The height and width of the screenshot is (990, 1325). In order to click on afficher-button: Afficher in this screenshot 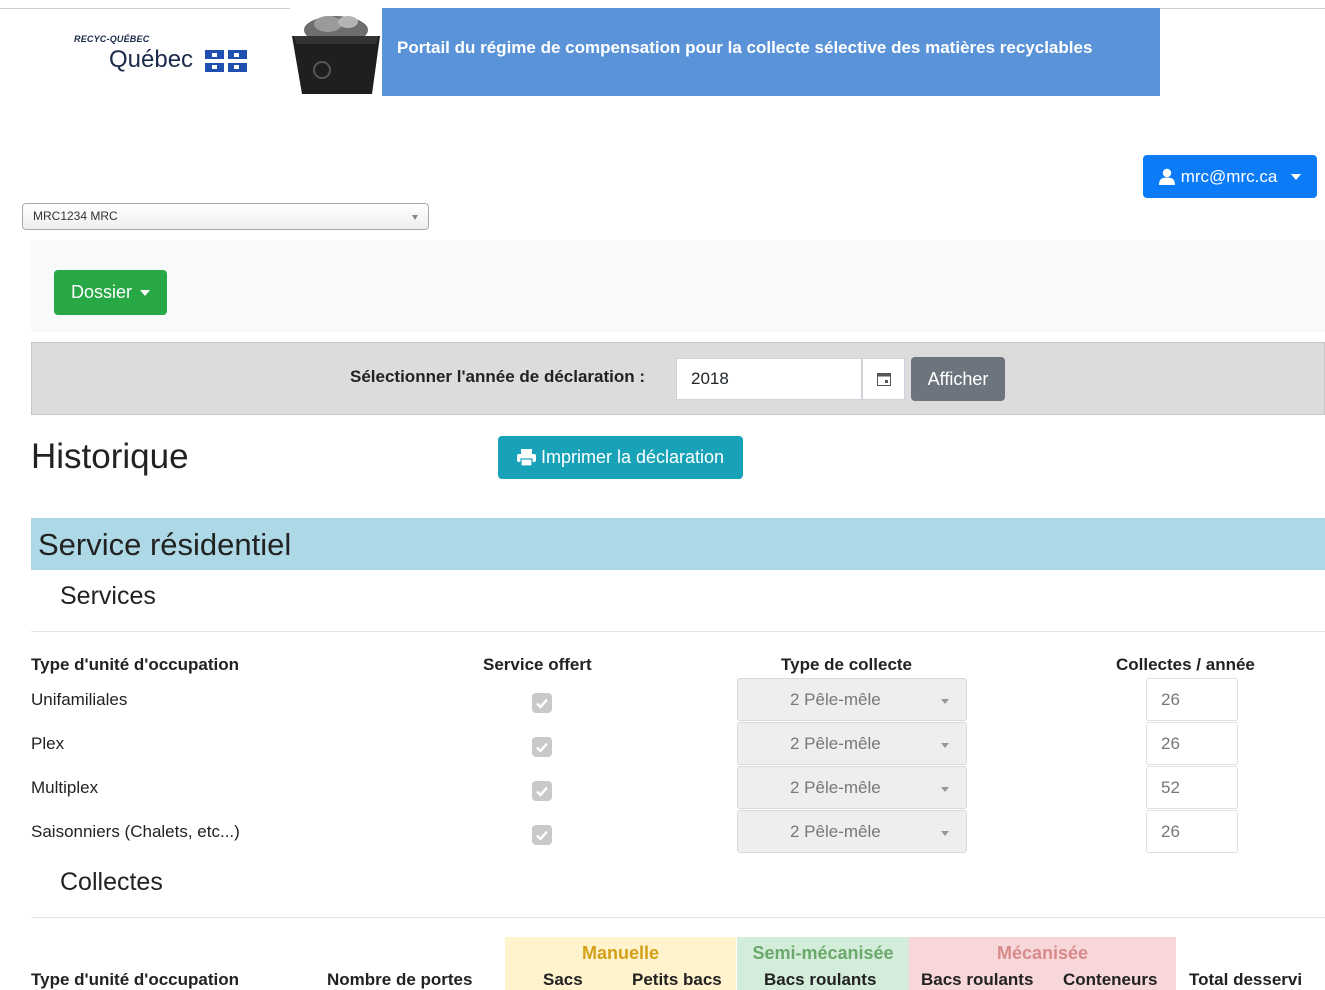, I will do `click(958, 379)`.